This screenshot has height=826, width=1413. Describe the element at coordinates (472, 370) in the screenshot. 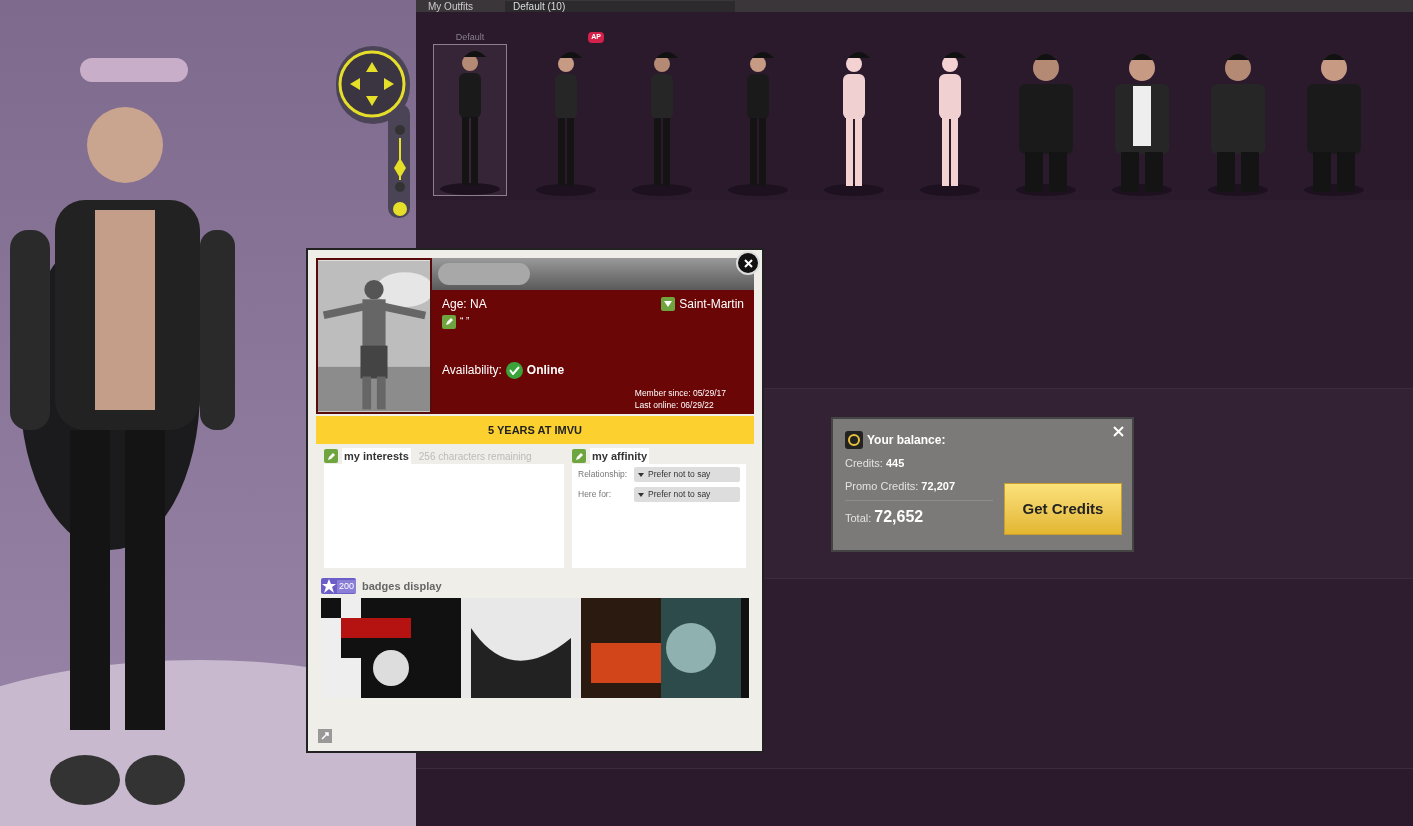

I see `availability-label: Availability:` at that location.